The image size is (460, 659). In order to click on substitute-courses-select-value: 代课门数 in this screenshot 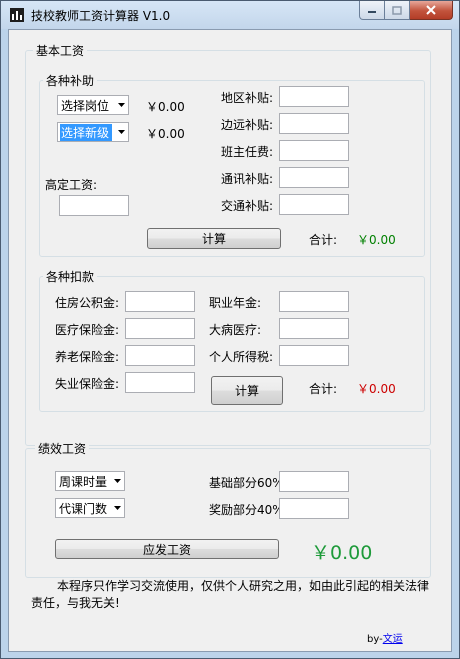, I will do `click(83, 508)`.